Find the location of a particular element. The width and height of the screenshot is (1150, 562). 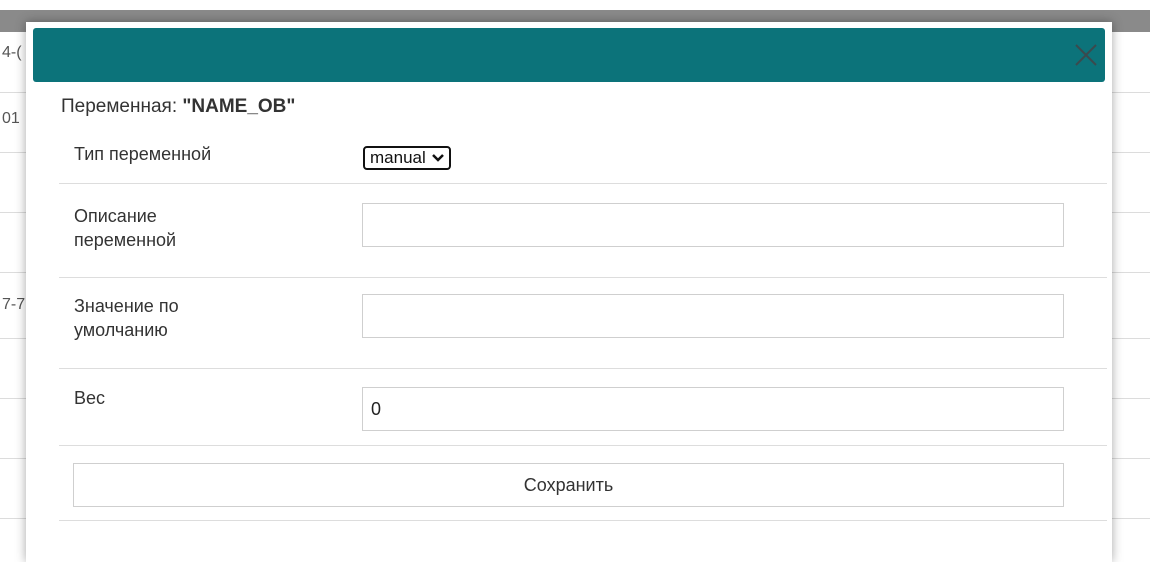

description-label-line1: Описание is located at coordinates (115, 216).